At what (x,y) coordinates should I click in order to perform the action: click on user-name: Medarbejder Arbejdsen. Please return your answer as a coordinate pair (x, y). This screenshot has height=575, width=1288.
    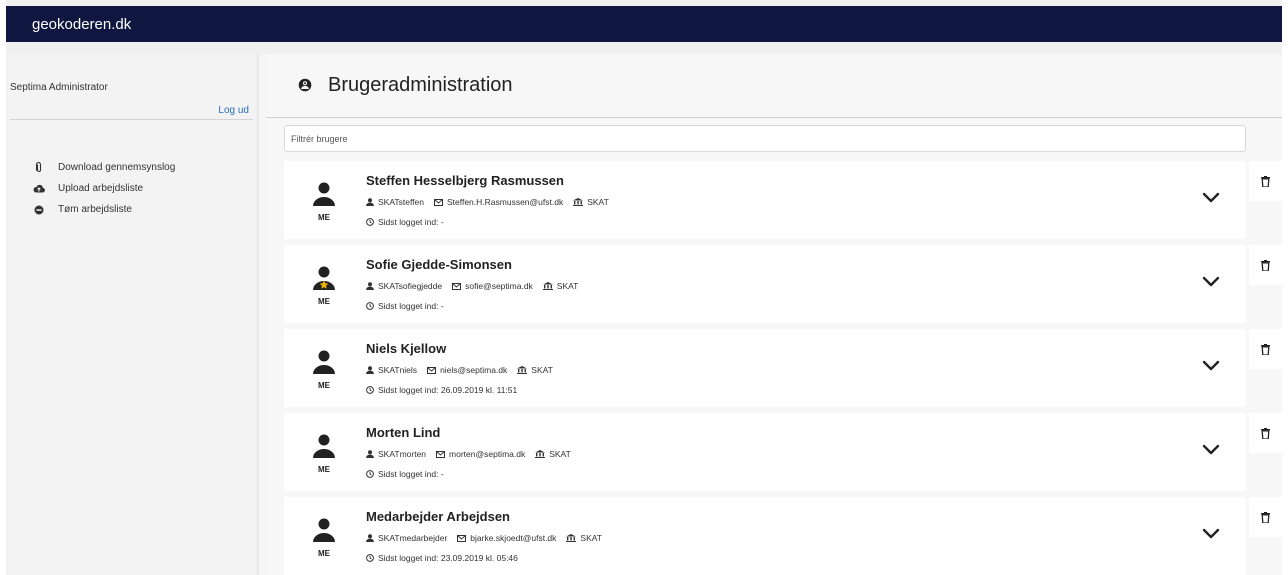
    Looking at the image, I should click on (438, 516).